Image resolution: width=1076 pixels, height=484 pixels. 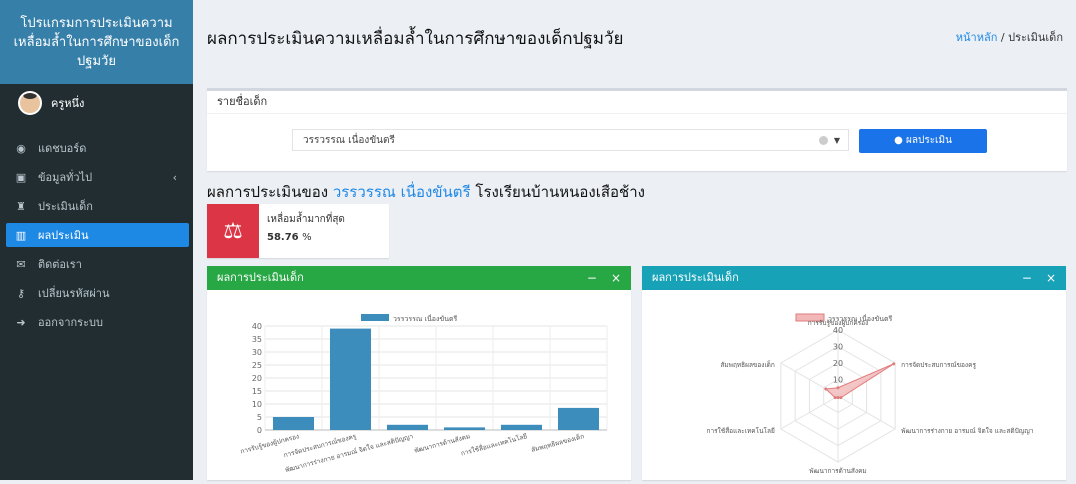 I want to click on y-tick-label: 0, so click(x=259, y=430).